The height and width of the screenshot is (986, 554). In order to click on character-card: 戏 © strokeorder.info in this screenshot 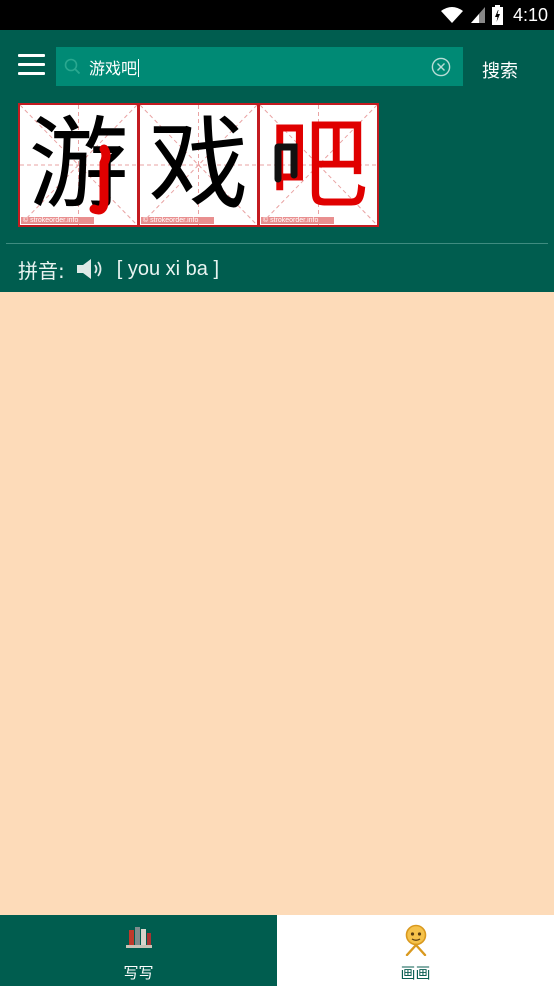, I will do `click(198, 165)`.